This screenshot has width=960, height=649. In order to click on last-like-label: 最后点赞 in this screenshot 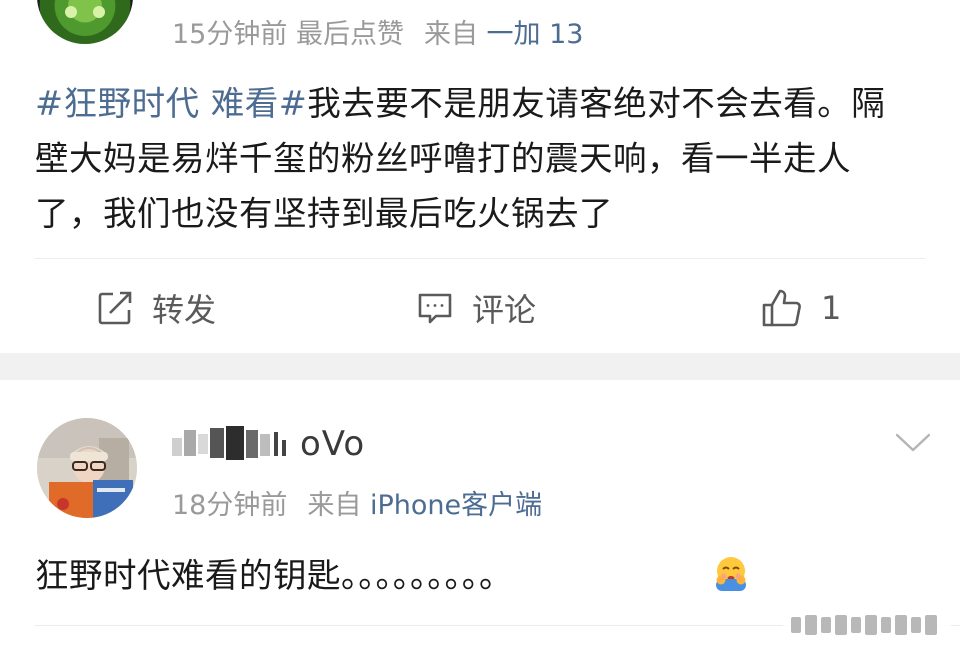, I will do `click(349, 34)`.